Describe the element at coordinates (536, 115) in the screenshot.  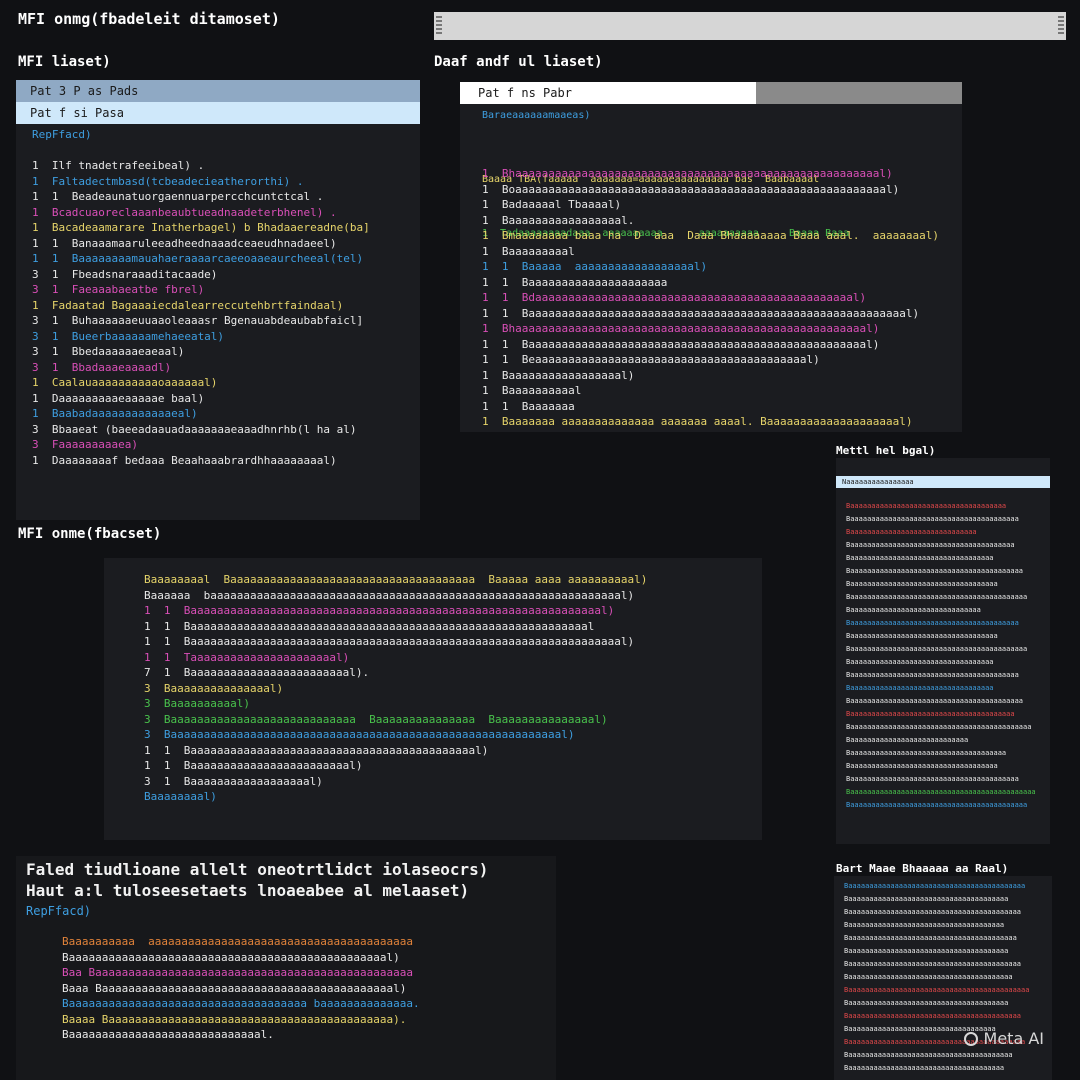
I see `panel-b-subtitle: Baraeaaaaaamaaeas)` at that location.